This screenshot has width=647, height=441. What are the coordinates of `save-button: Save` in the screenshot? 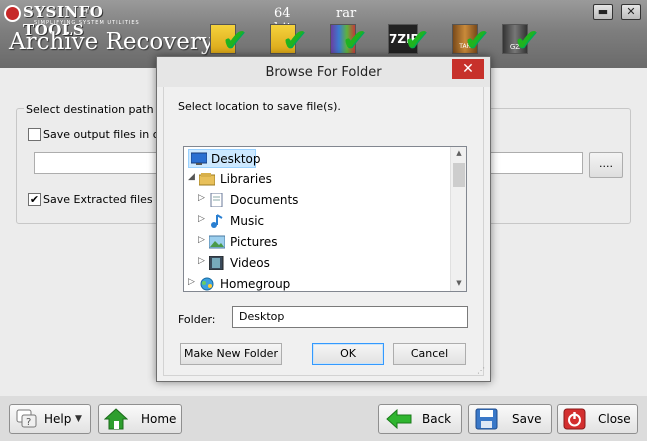 It's located at (510, 419).